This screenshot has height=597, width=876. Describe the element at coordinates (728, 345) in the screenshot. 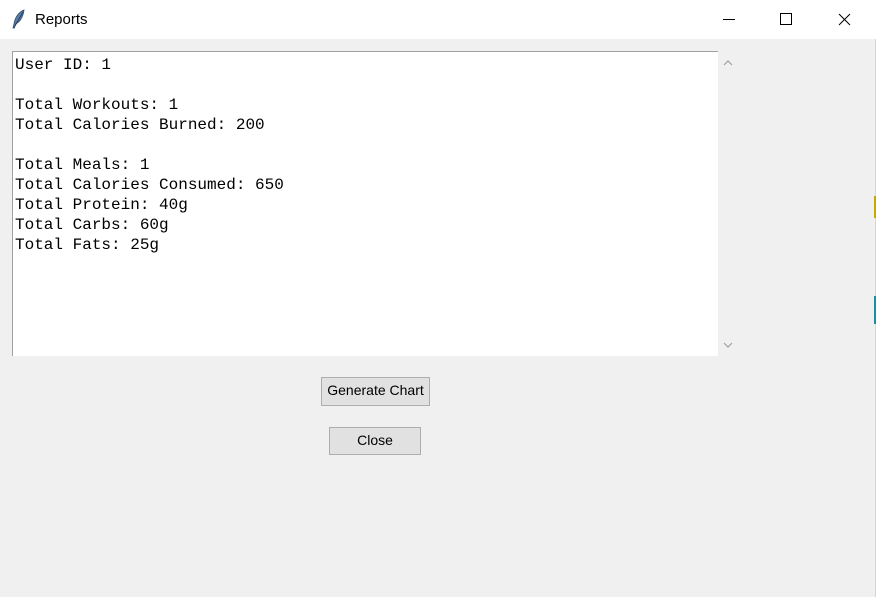

I see `chevron-down-icon` at that location.